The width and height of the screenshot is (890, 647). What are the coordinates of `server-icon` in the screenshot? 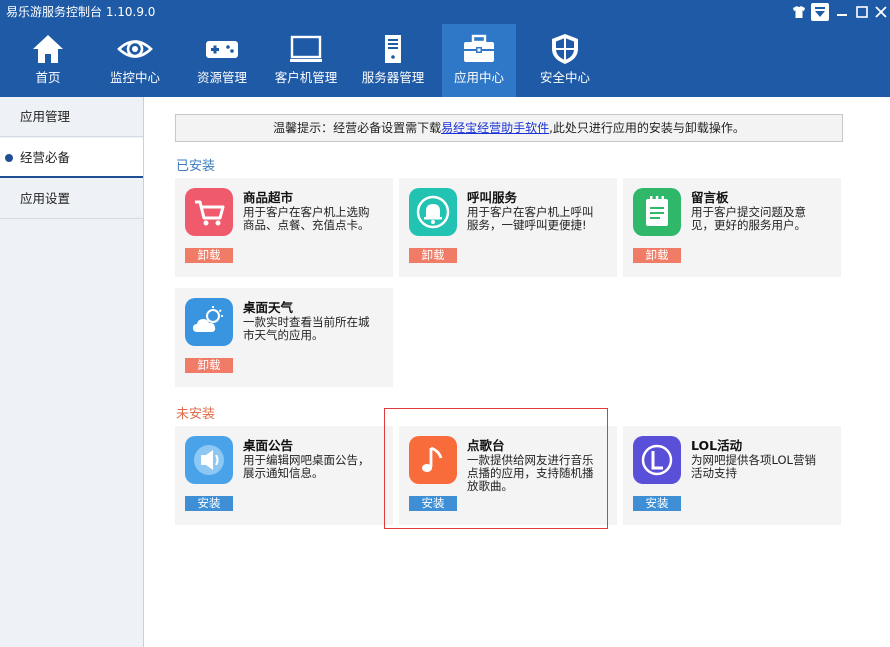 It's located at (393, 49).